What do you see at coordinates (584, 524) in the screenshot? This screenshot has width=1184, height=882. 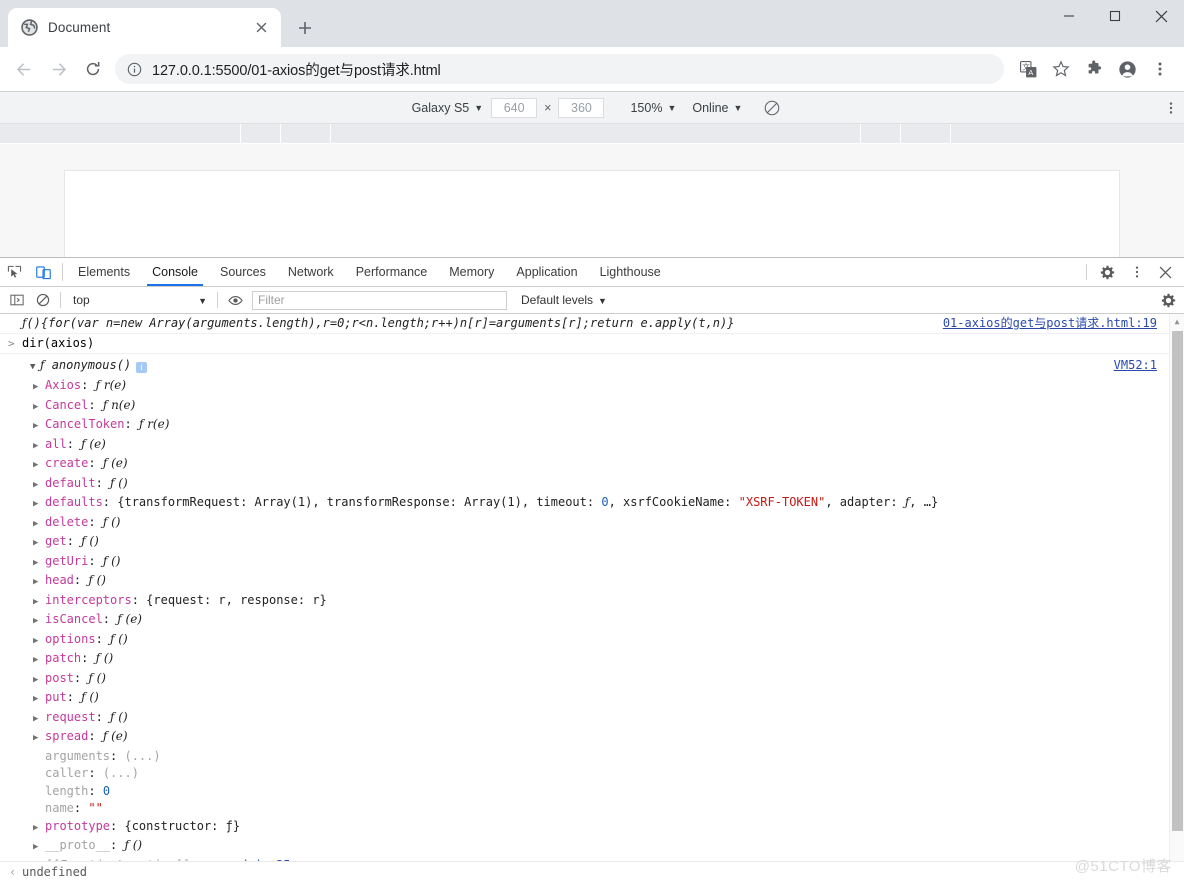 I see `console-property-row: ▶ delete: ƒ ()` at bounding box center [584, 524].